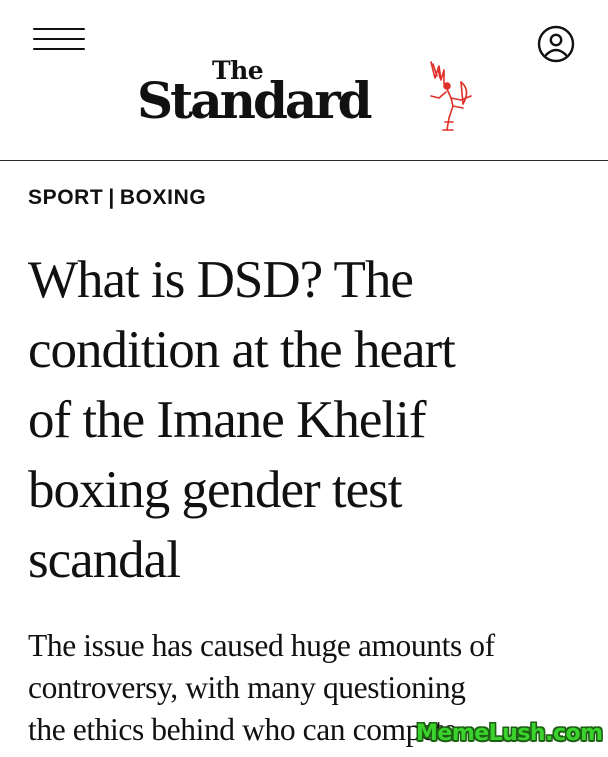 The image size is (608, 757). I want to click on category-boxing-link: BOXING, so click(163, 197).